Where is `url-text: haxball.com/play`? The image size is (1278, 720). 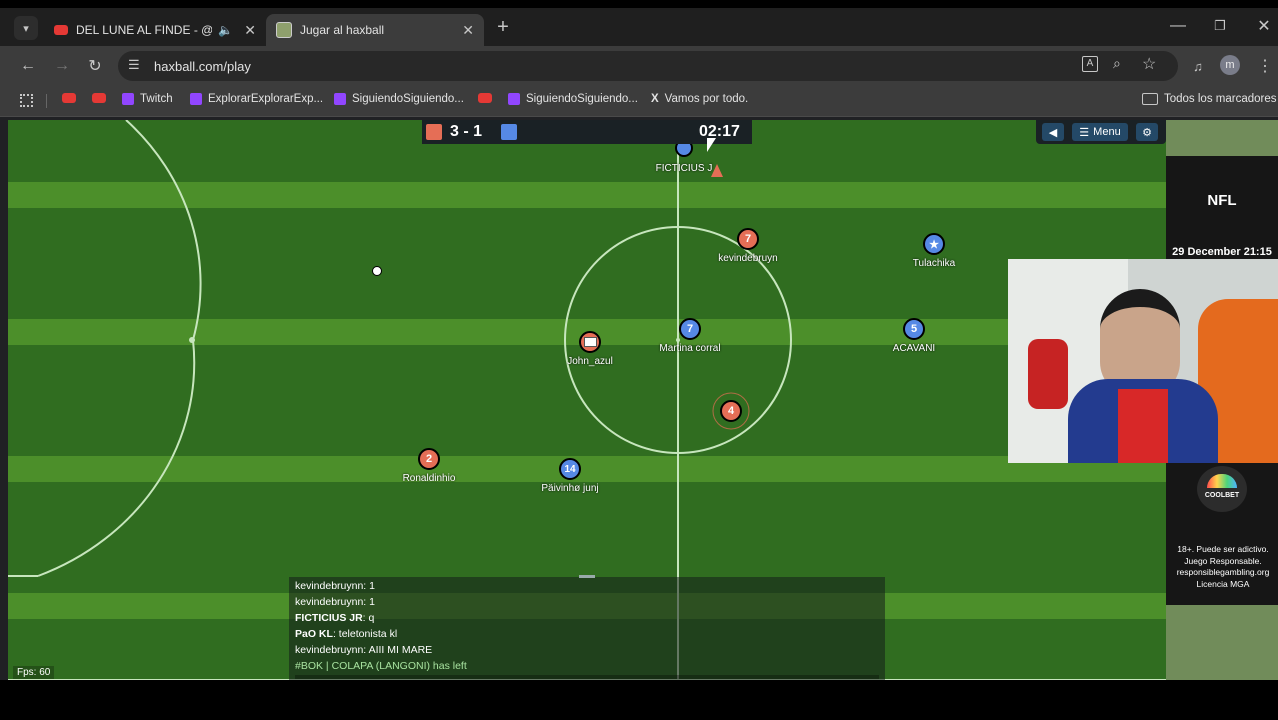
url-text: haxball.com/play is located at coordinates (202, 66).